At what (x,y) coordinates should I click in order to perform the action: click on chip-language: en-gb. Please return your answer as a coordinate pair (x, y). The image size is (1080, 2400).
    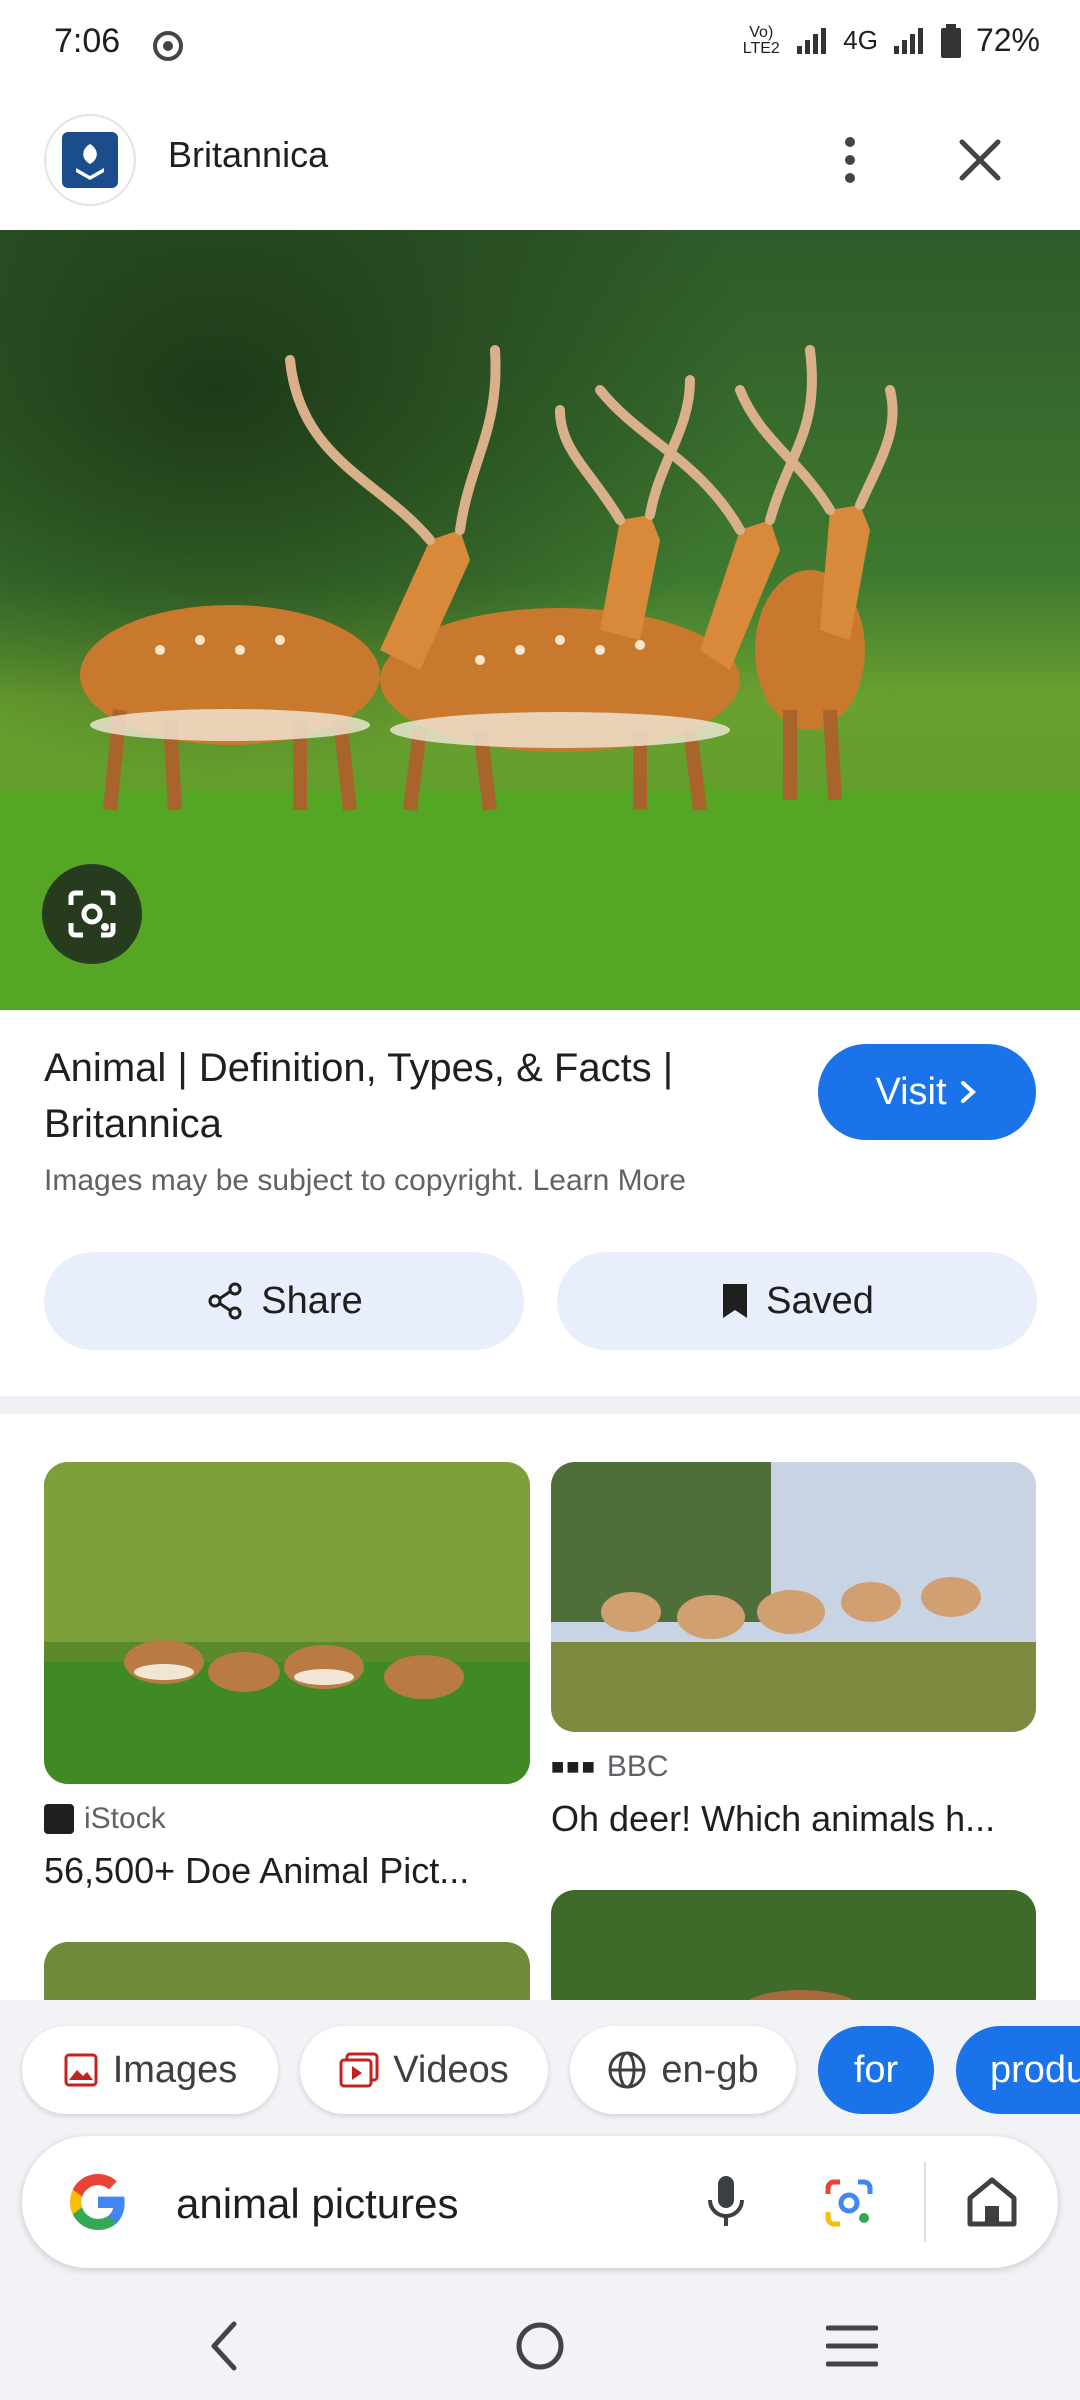
    Looking at the image, I should click on (683, 2070).